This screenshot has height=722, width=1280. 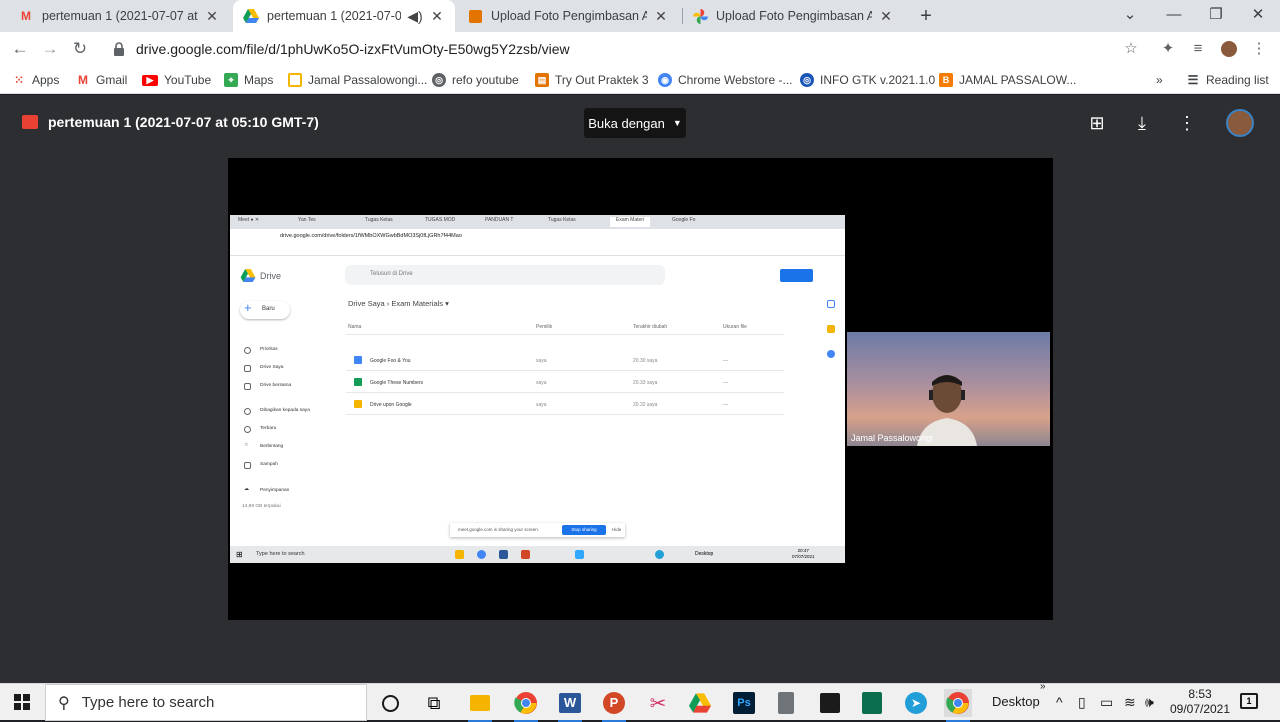 I want to click on gmail-icon: M, so click(x=83, y=80).